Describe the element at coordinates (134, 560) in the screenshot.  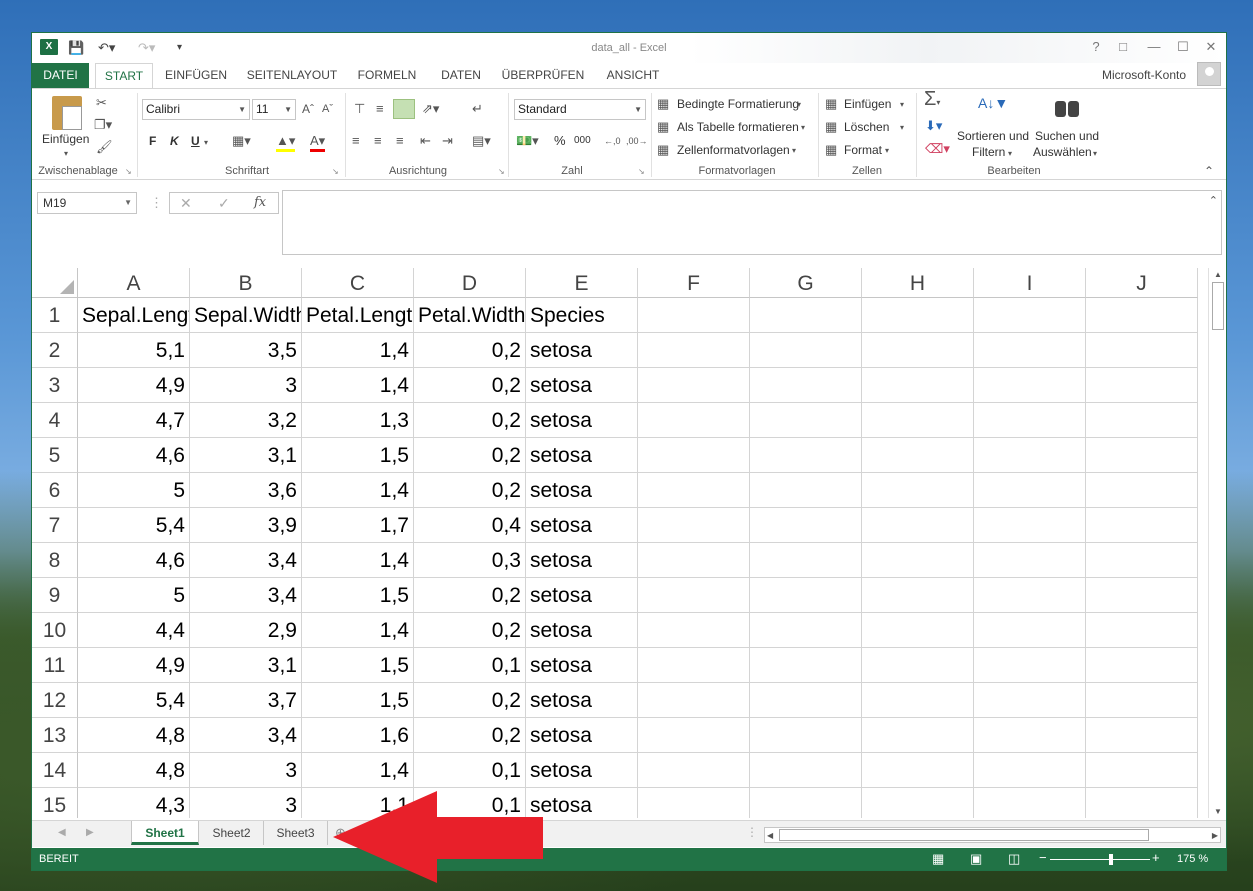
I see `cell-a8: 4,6` at that location.